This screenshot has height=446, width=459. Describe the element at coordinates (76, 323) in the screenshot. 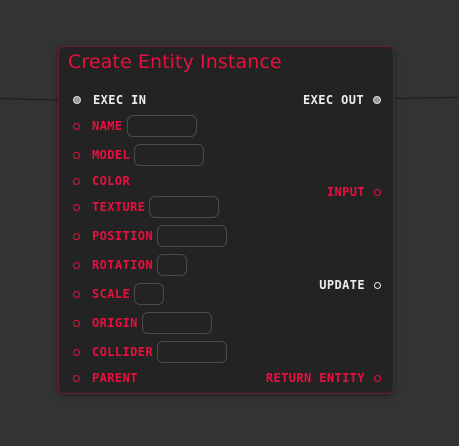

I see `origin-pin` at that location.